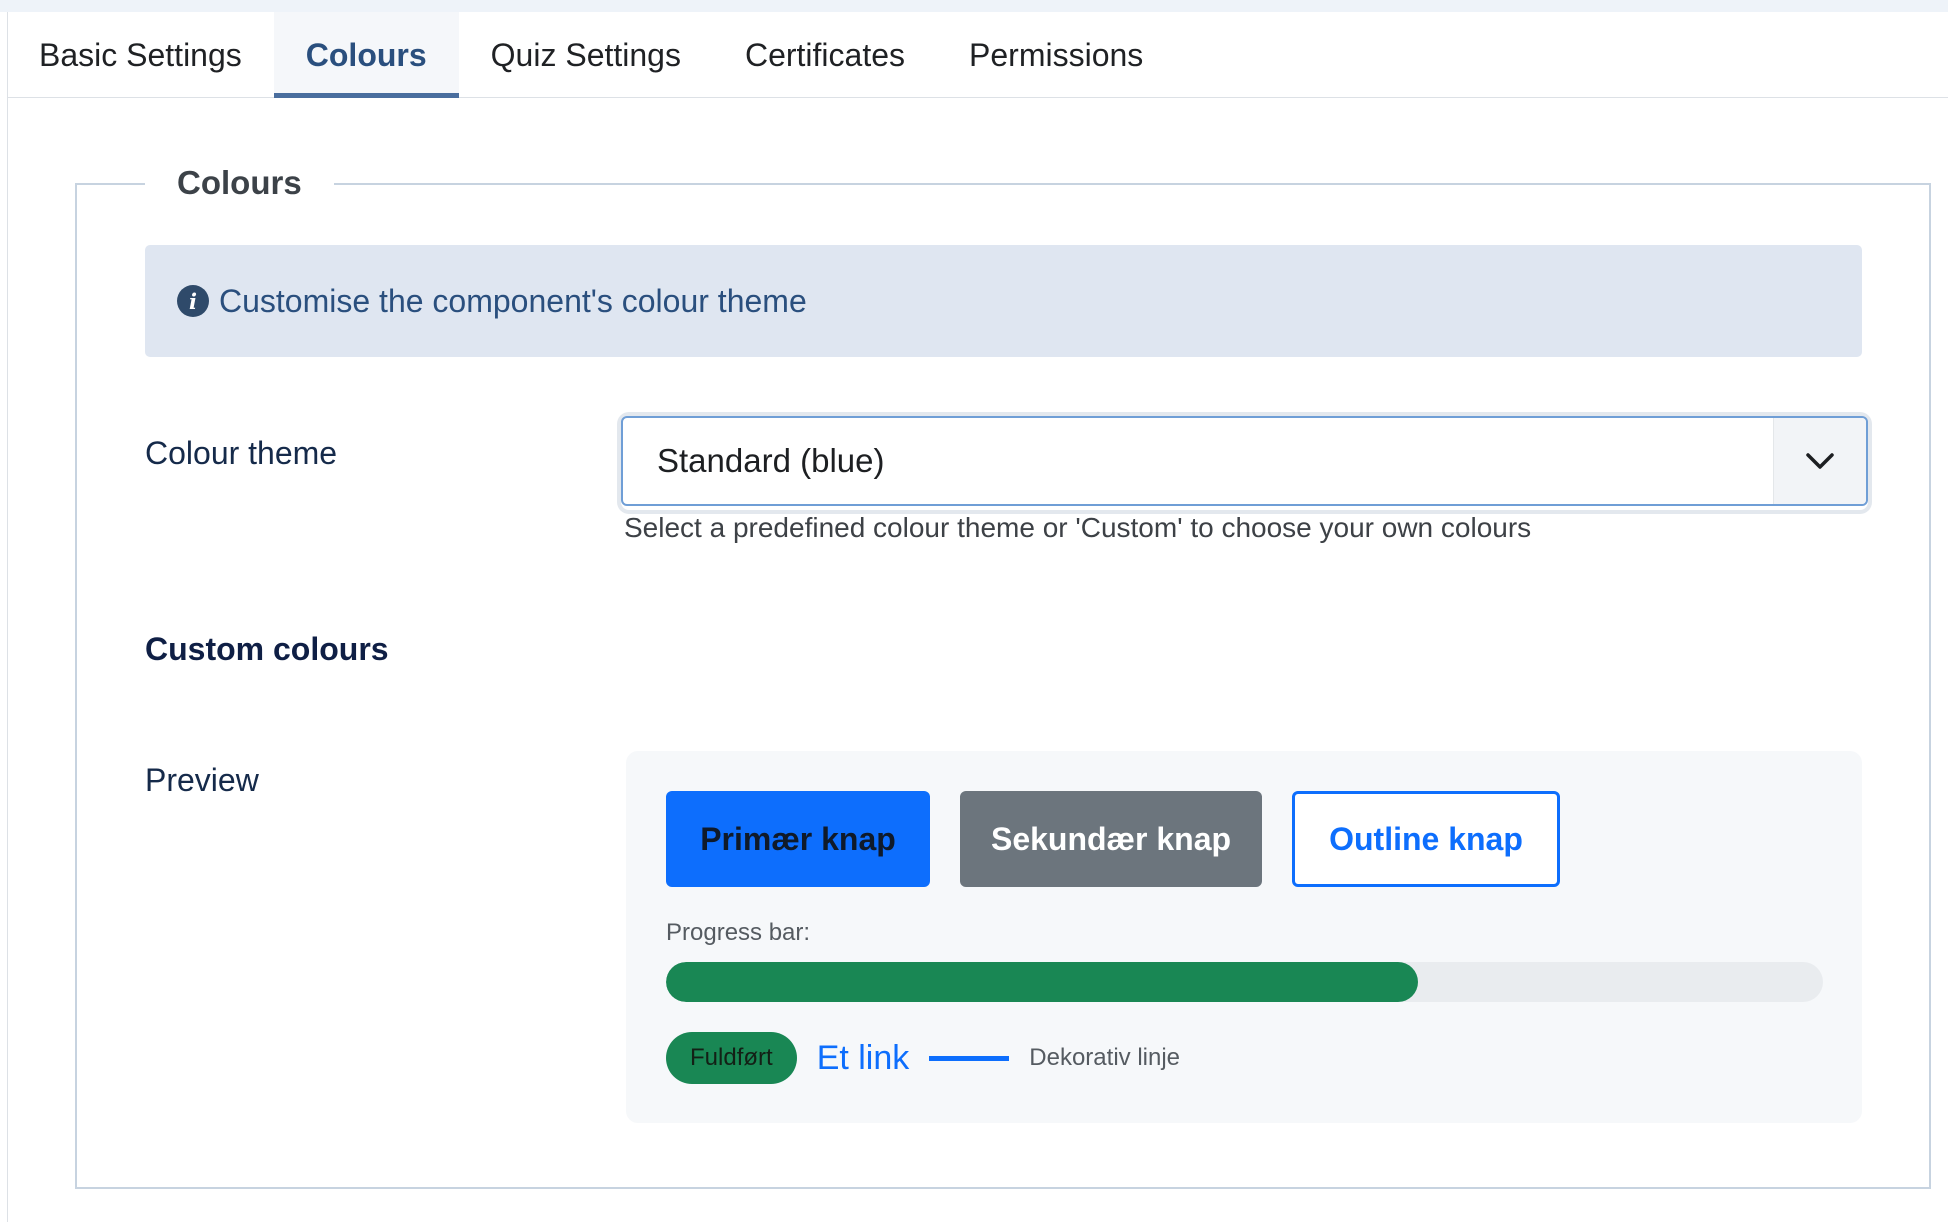  What do you see at coordinates (1003, 301) in the screenshot?
I see `info-alert: i Customise the component's colour theme` at bounding box center [1003, 301].